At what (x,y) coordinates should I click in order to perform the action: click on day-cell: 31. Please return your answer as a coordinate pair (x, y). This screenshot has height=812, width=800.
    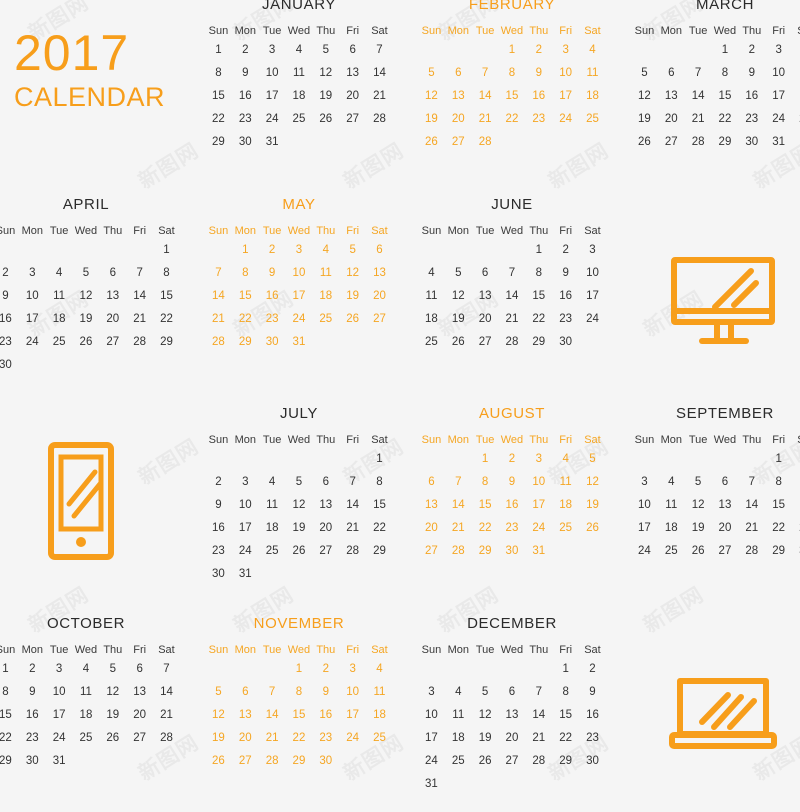
    Looking at the image, I should click on (272, 142).